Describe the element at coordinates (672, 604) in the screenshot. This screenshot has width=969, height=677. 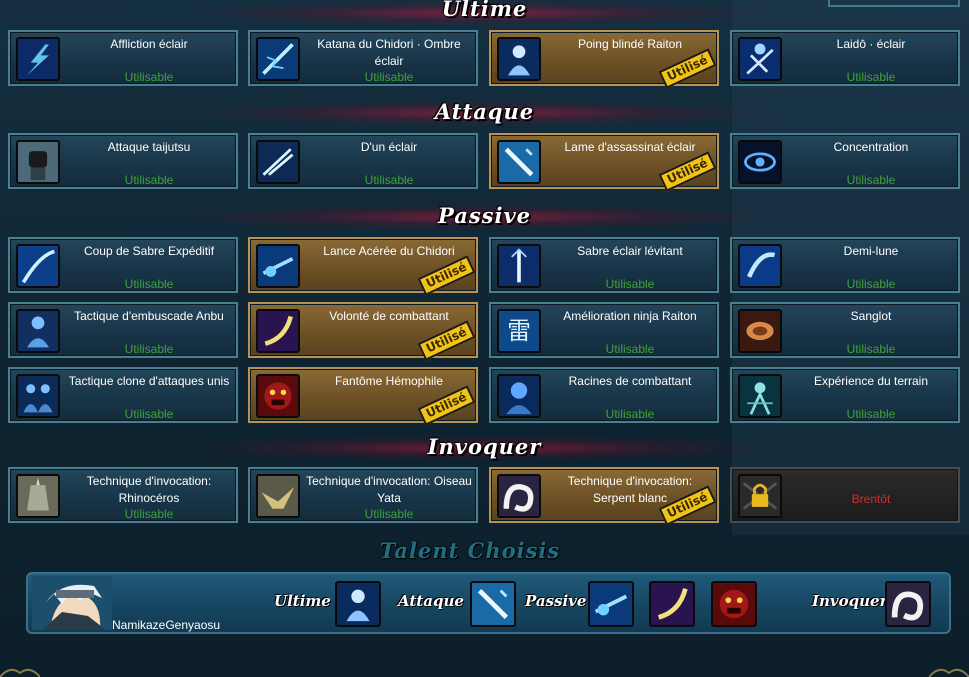
I see `crescent-slash-icon` at that location.